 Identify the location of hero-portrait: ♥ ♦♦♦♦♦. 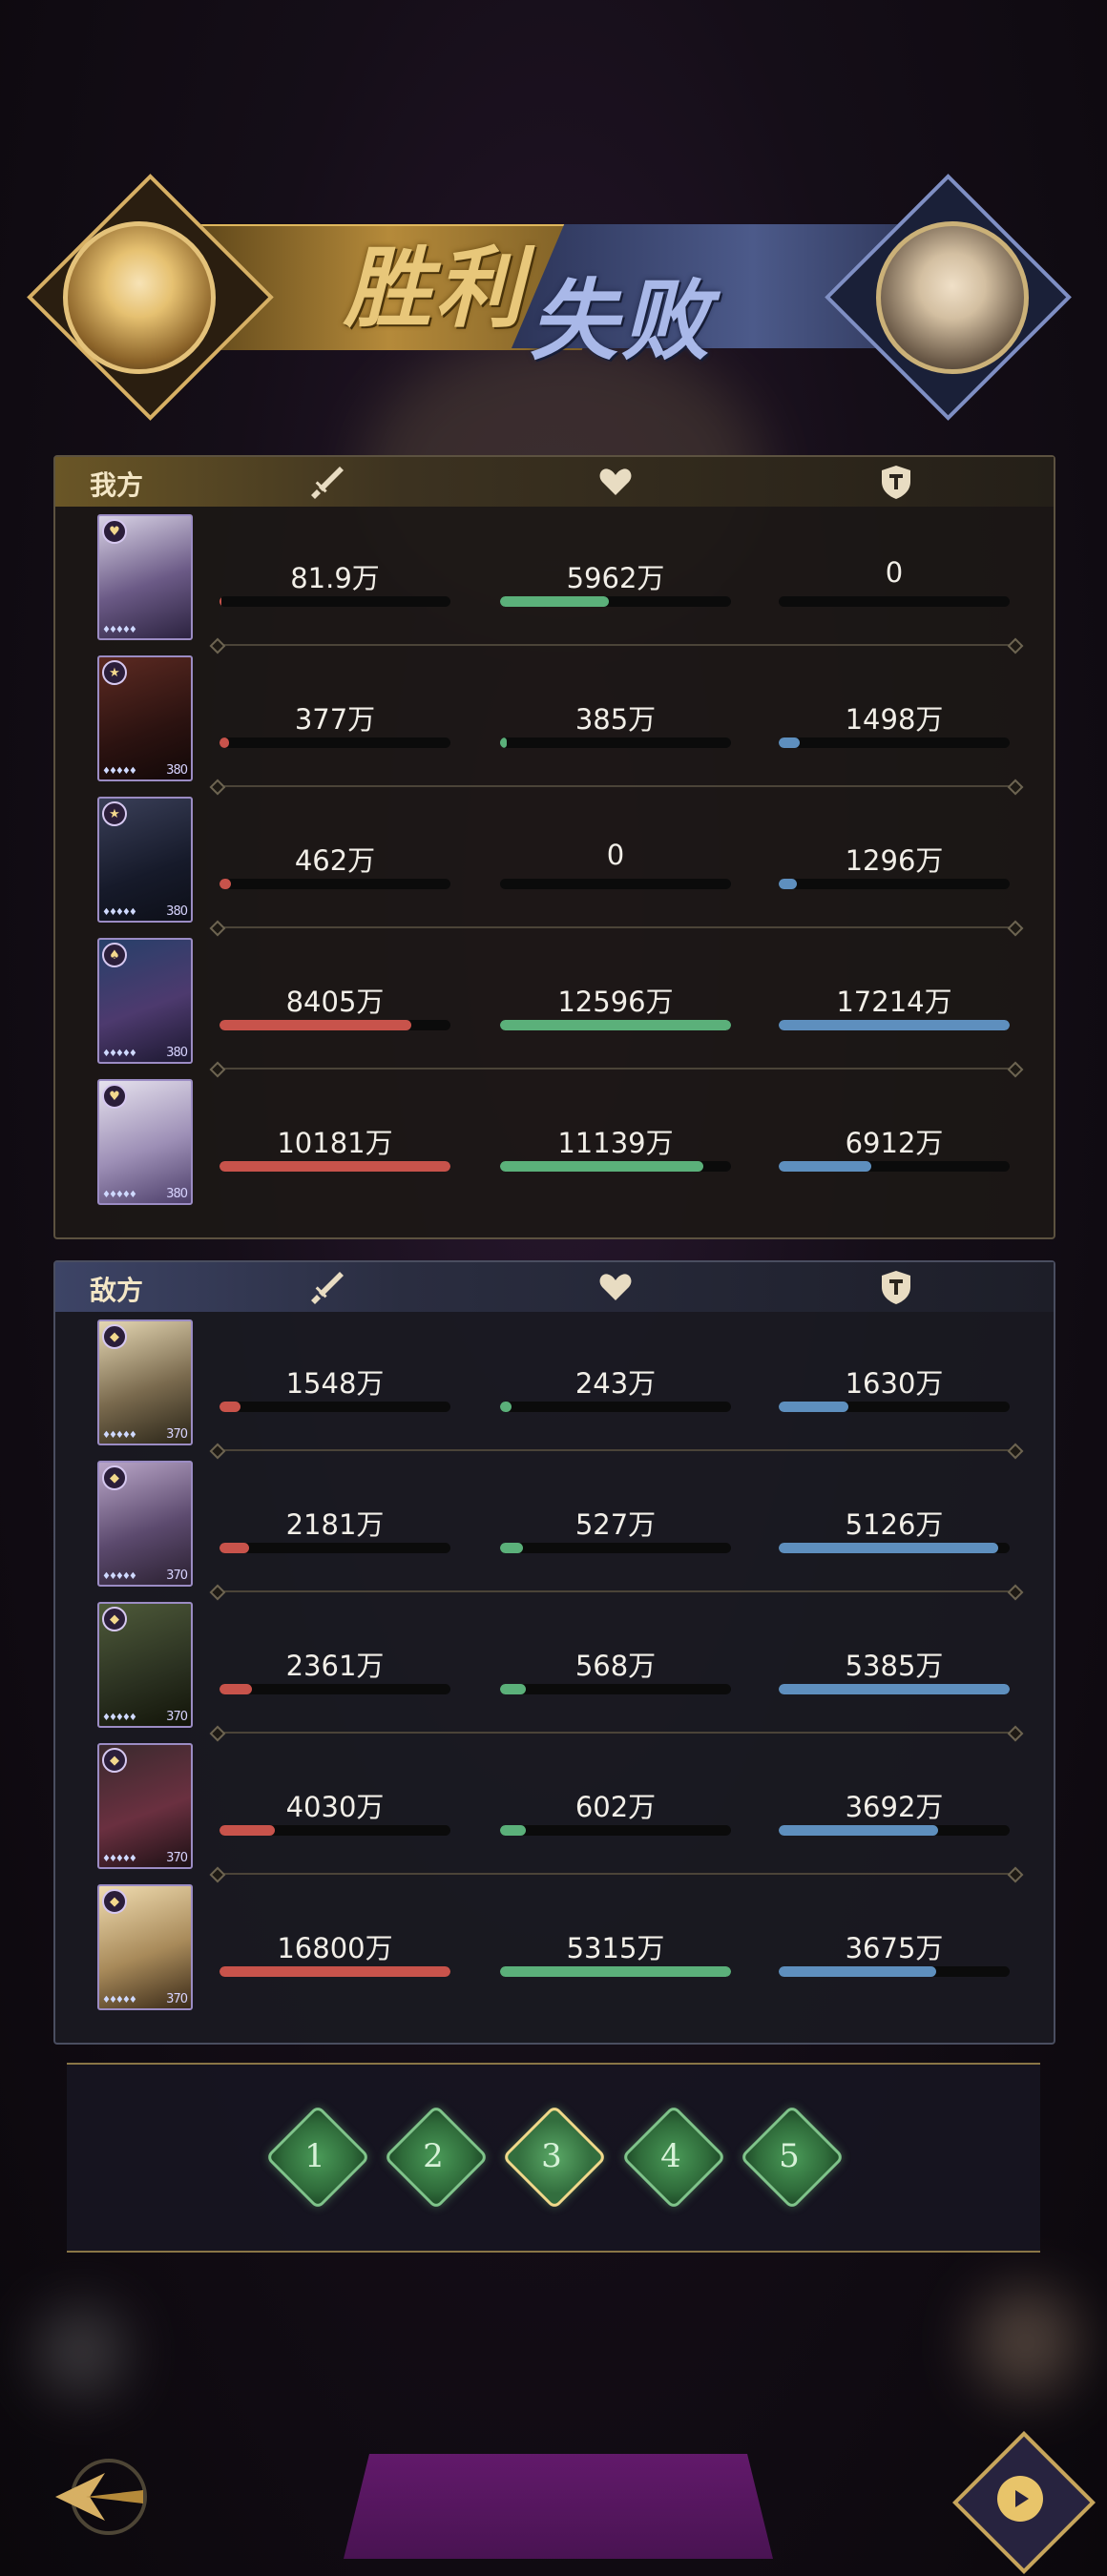
(145, 577).